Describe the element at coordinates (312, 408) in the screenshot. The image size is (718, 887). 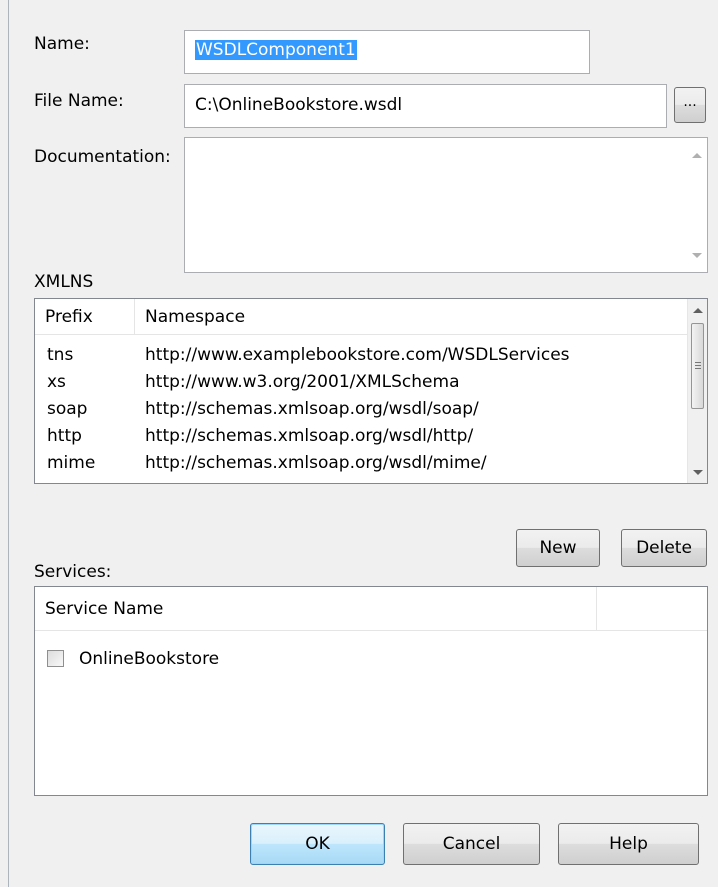
I see `namespace-cell: http://schemas.xmlsoap.org/wsdl/soap/` at that location.